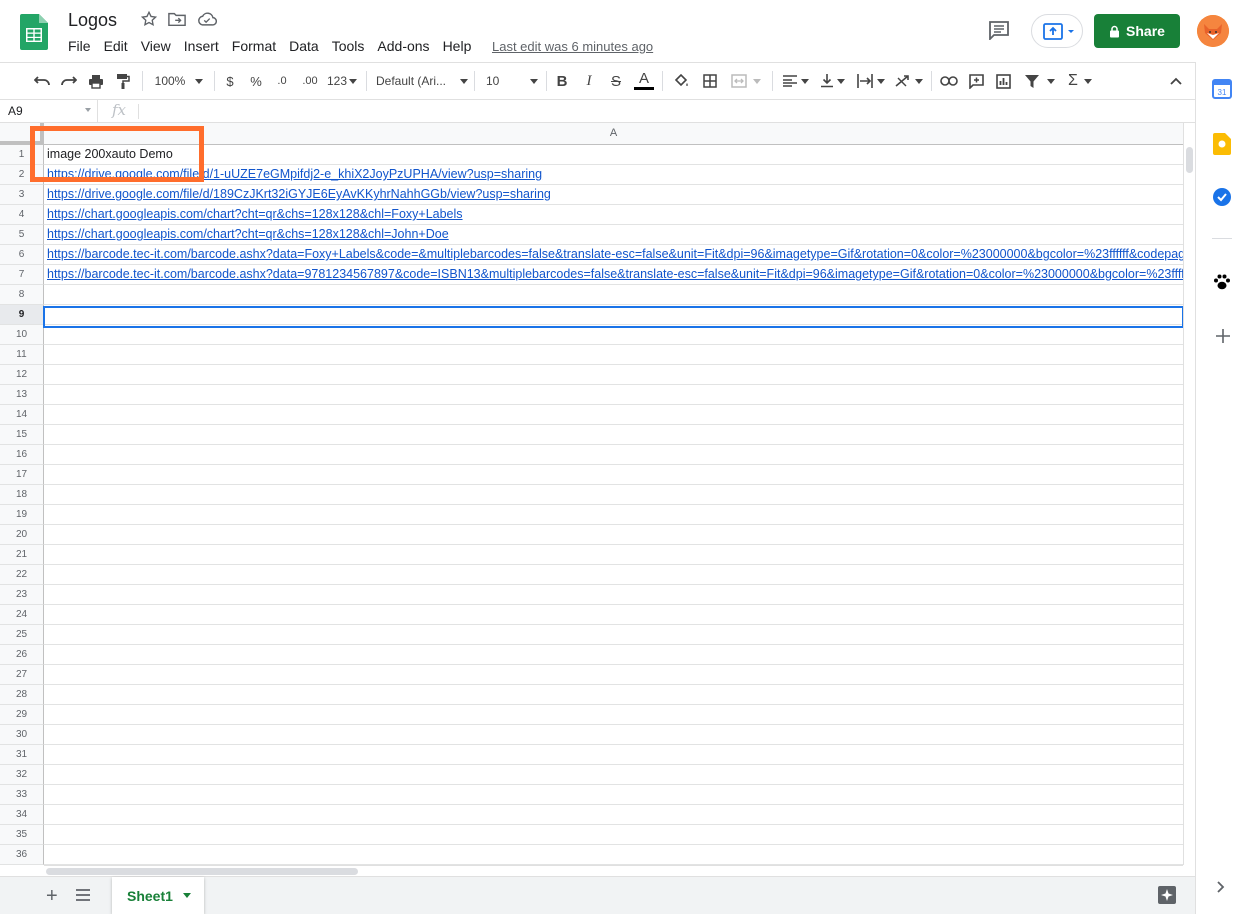 The height and width of the screenshot is (914, 1248). I want to click on vertical-scrollbar, so click(1189, 494).